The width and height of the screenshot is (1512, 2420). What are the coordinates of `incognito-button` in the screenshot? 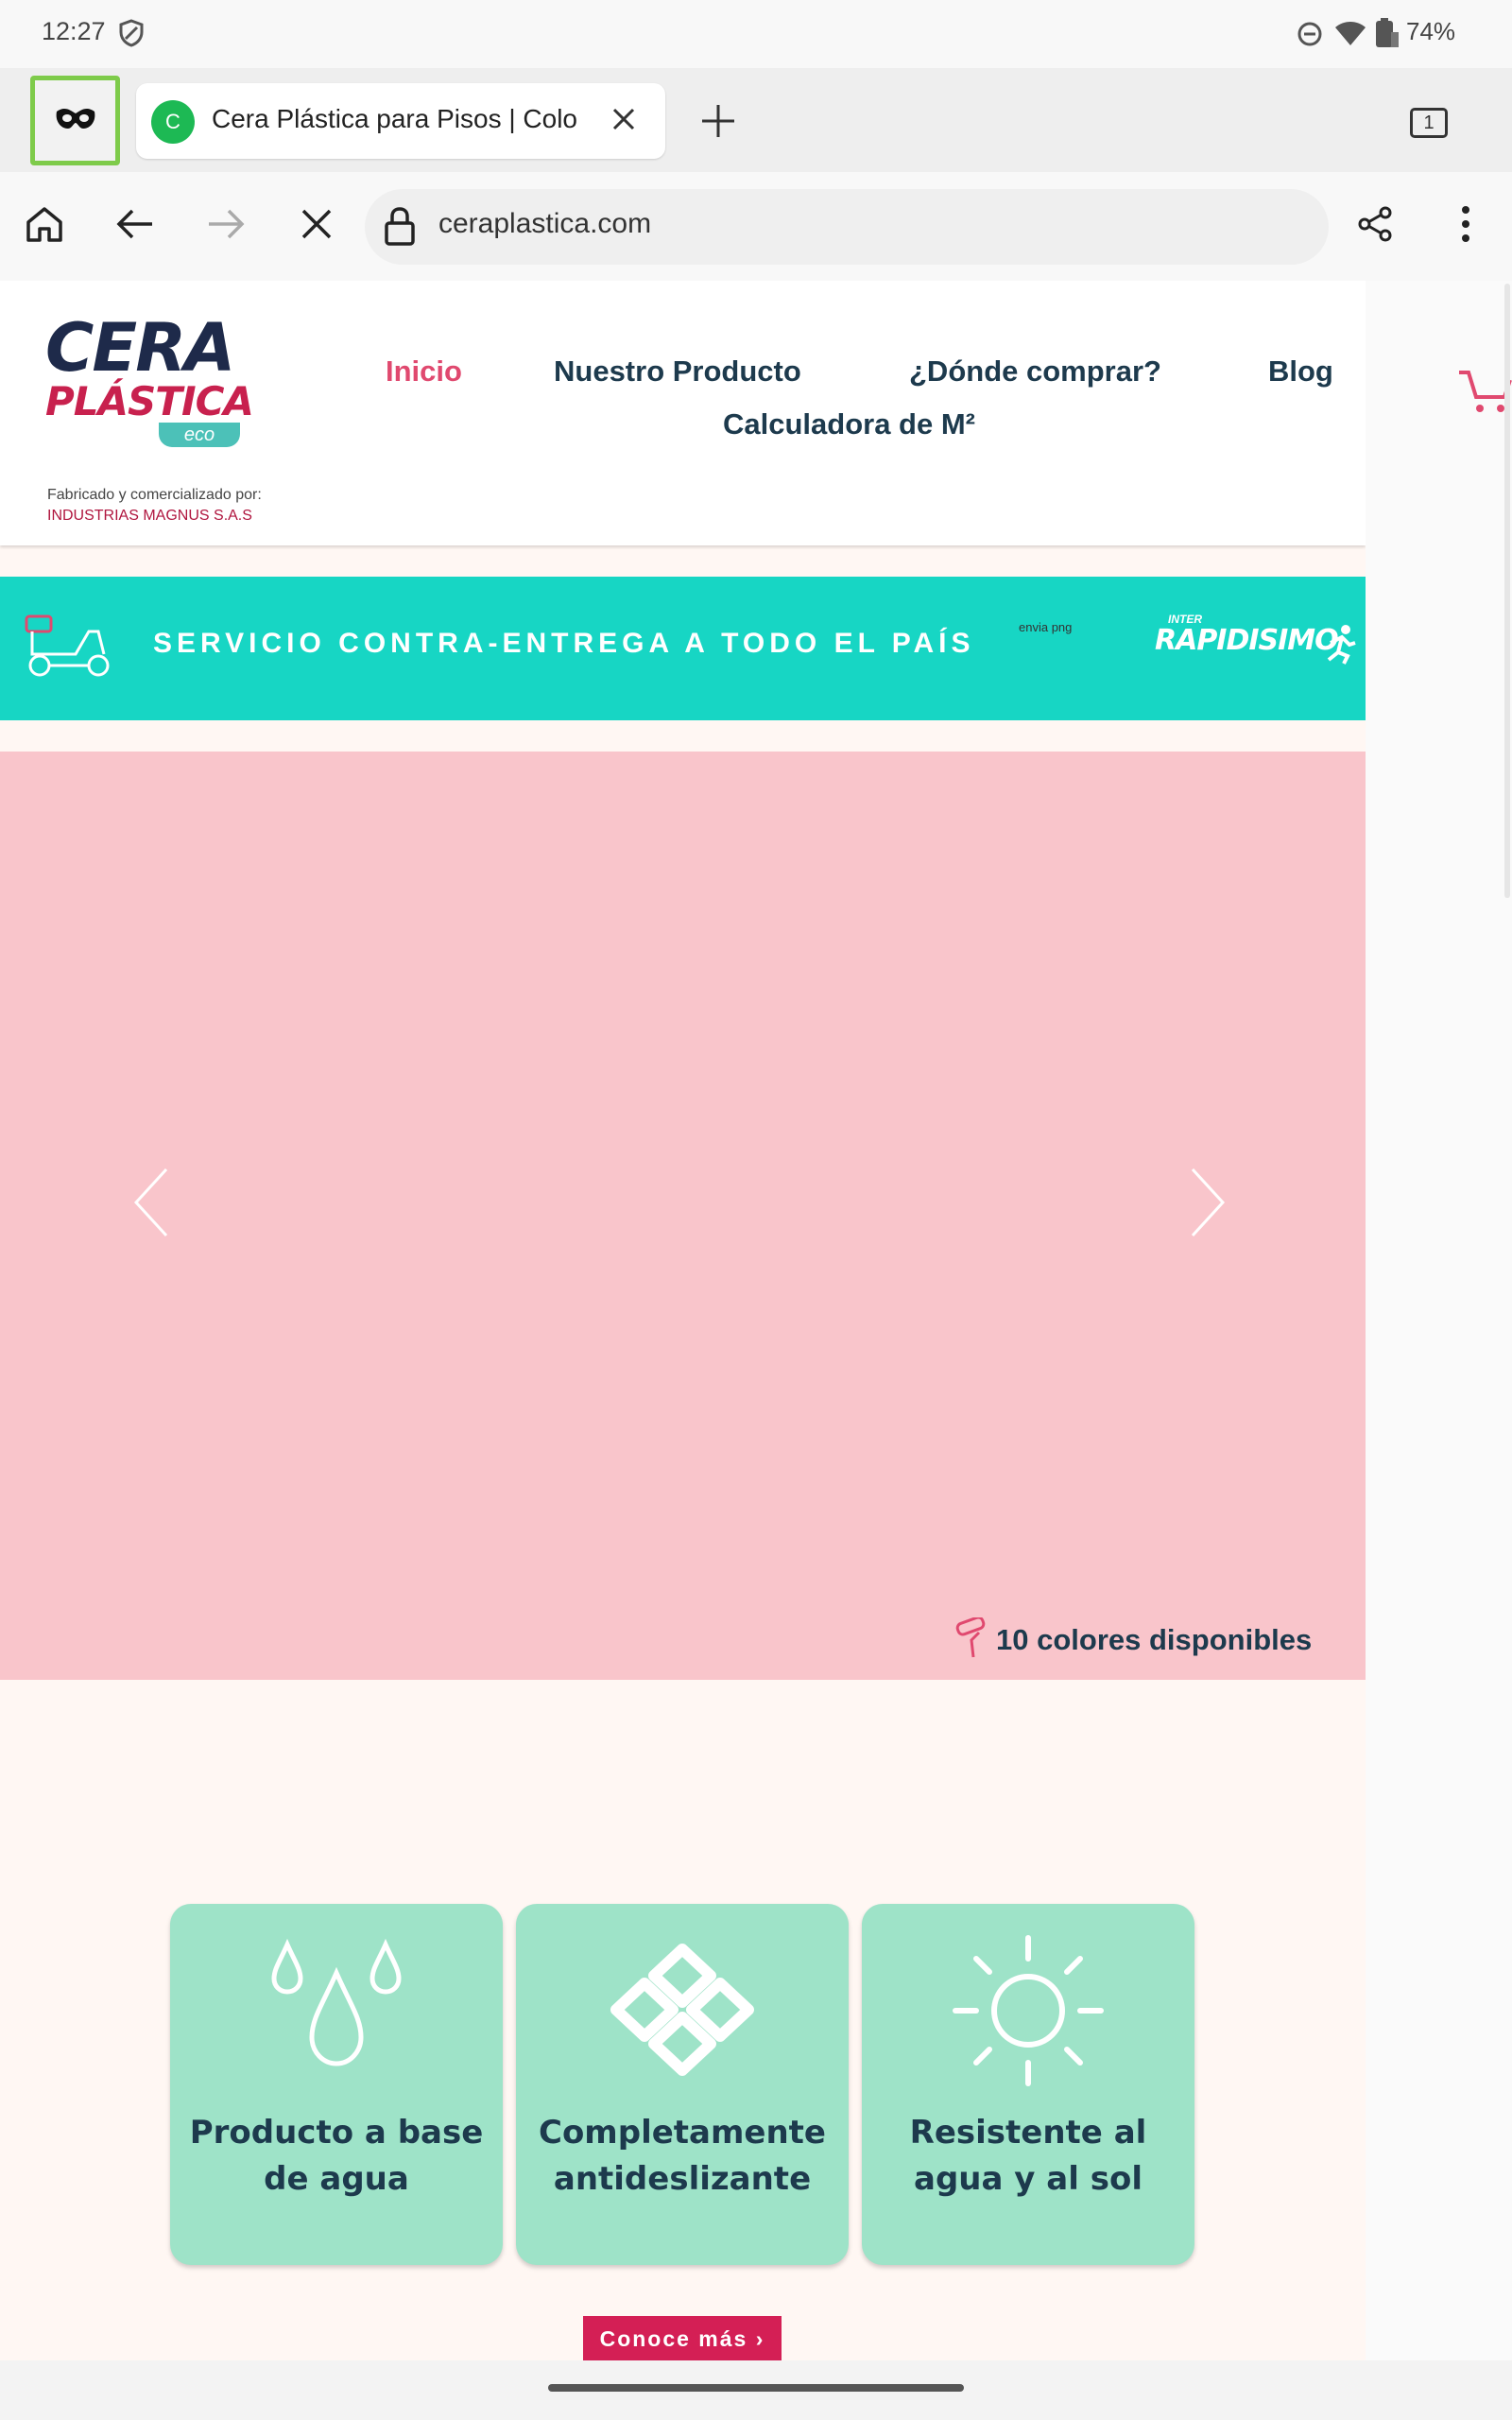 It's located at (75, 120).